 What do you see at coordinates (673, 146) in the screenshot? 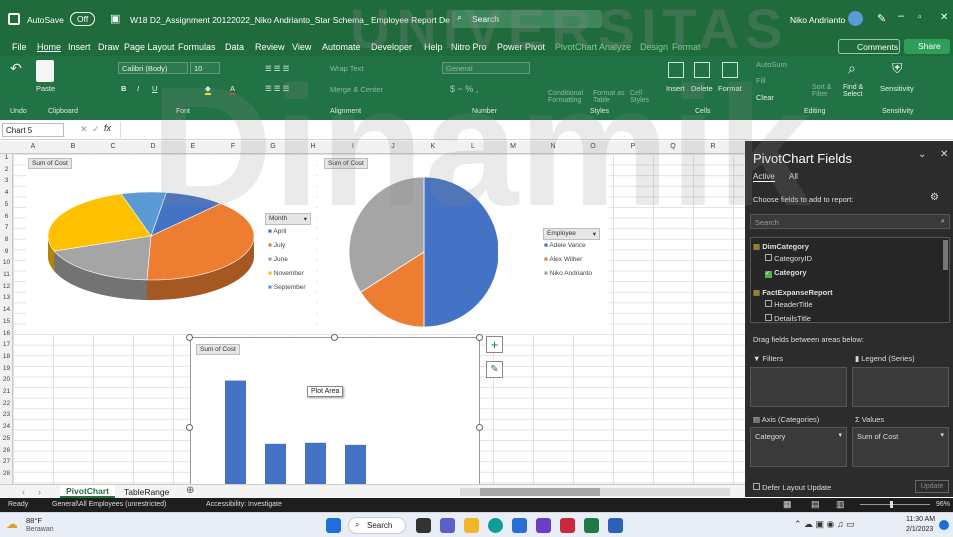
I see `column-header-Q: Q` at bounding box center [673, 146].